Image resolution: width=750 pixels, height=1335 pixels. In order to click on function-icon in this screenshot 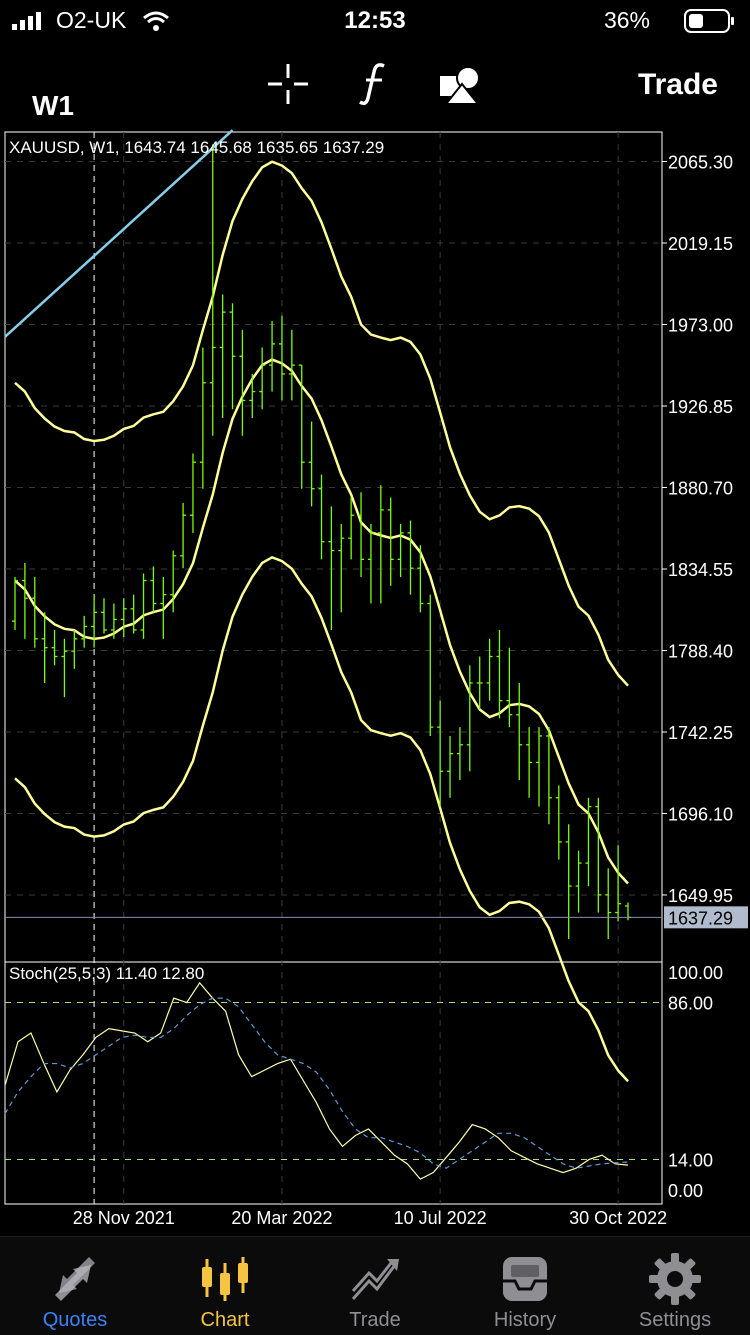, I will do `click(374, 84)`.